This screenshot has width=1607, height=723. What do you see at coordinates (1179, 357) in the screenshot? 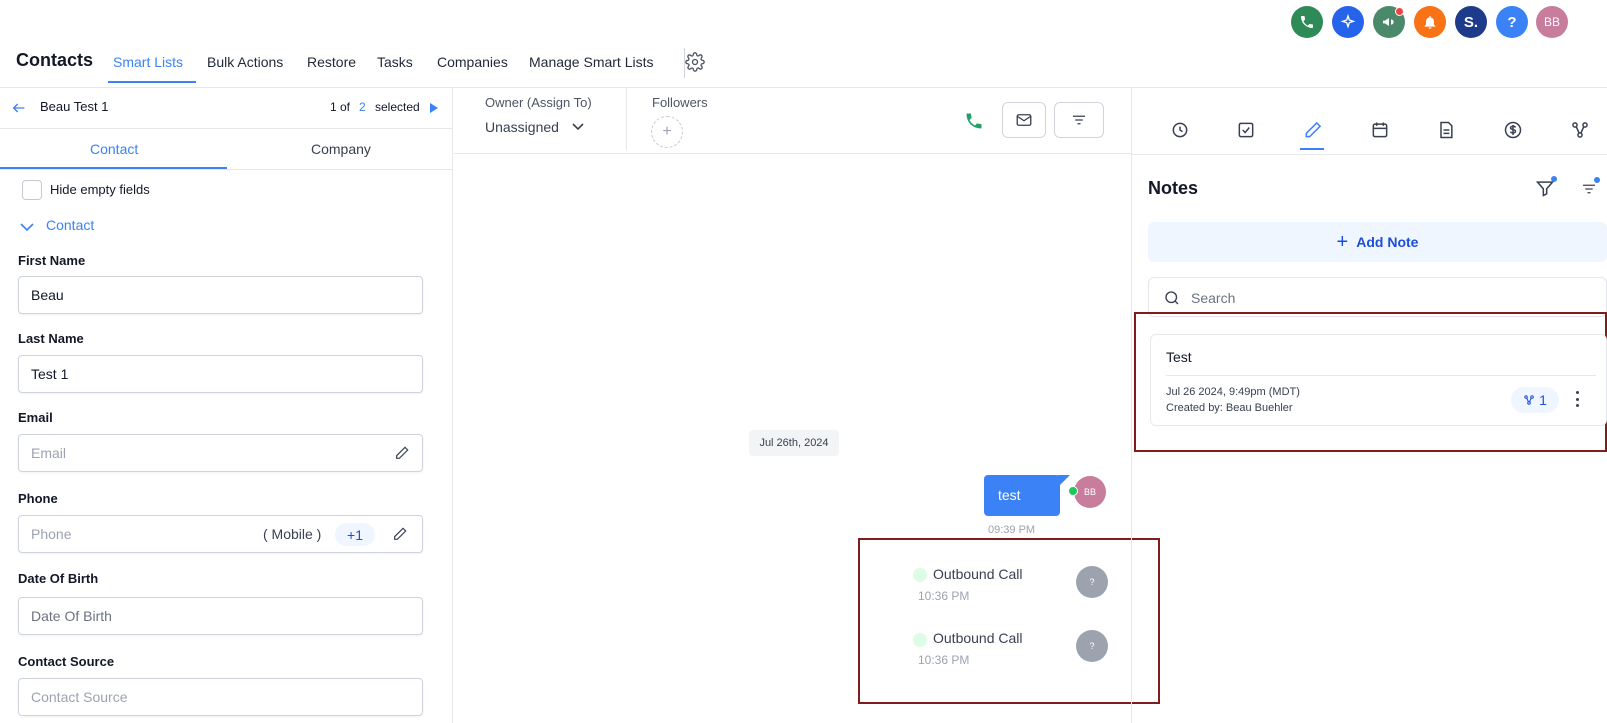
I see `note-title: Test` at bounding box center [1179, 357].